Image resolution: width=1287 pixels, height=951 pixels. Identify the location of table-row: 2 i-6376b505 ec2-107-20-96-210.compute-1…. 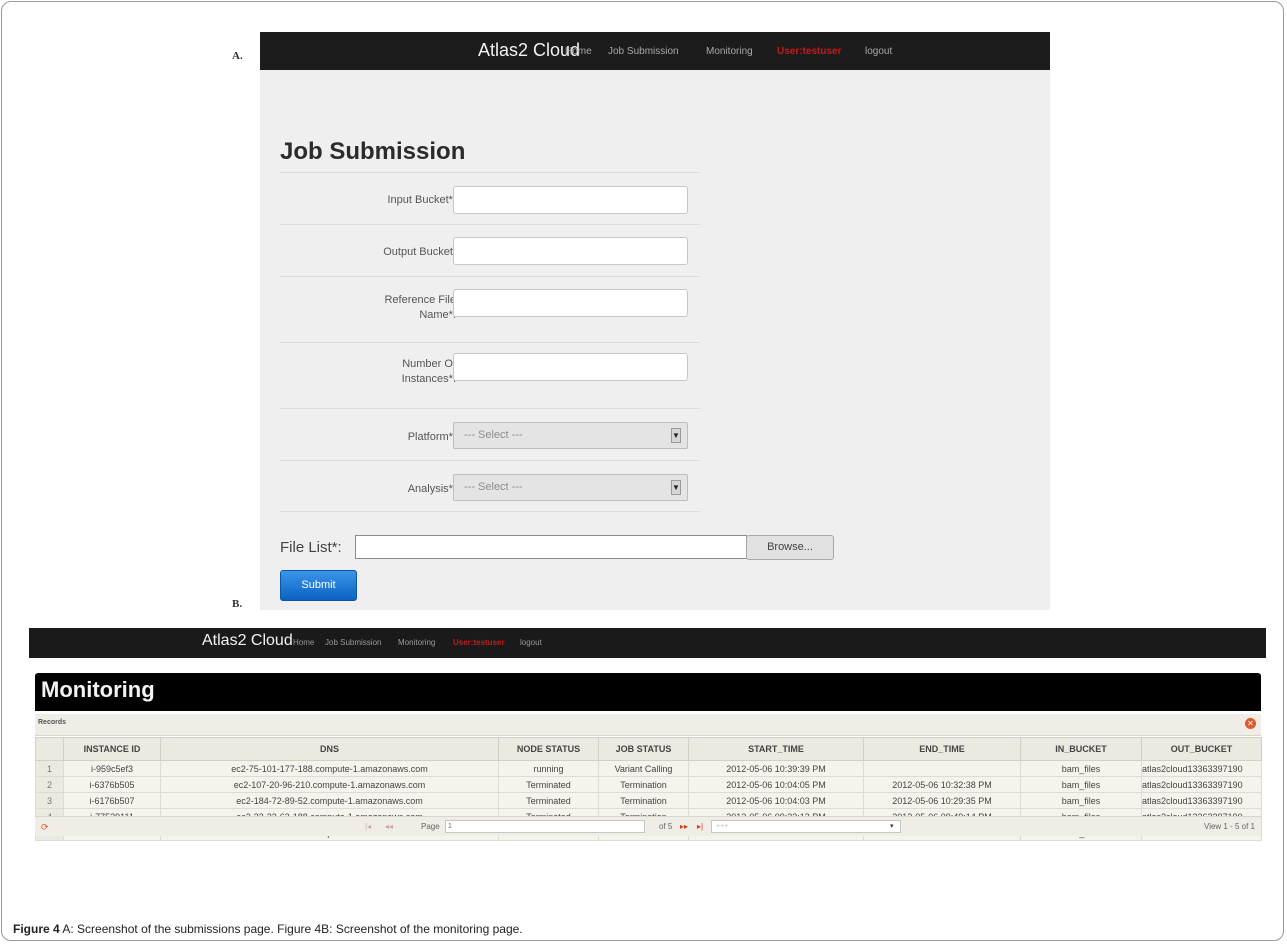
(648, 784).